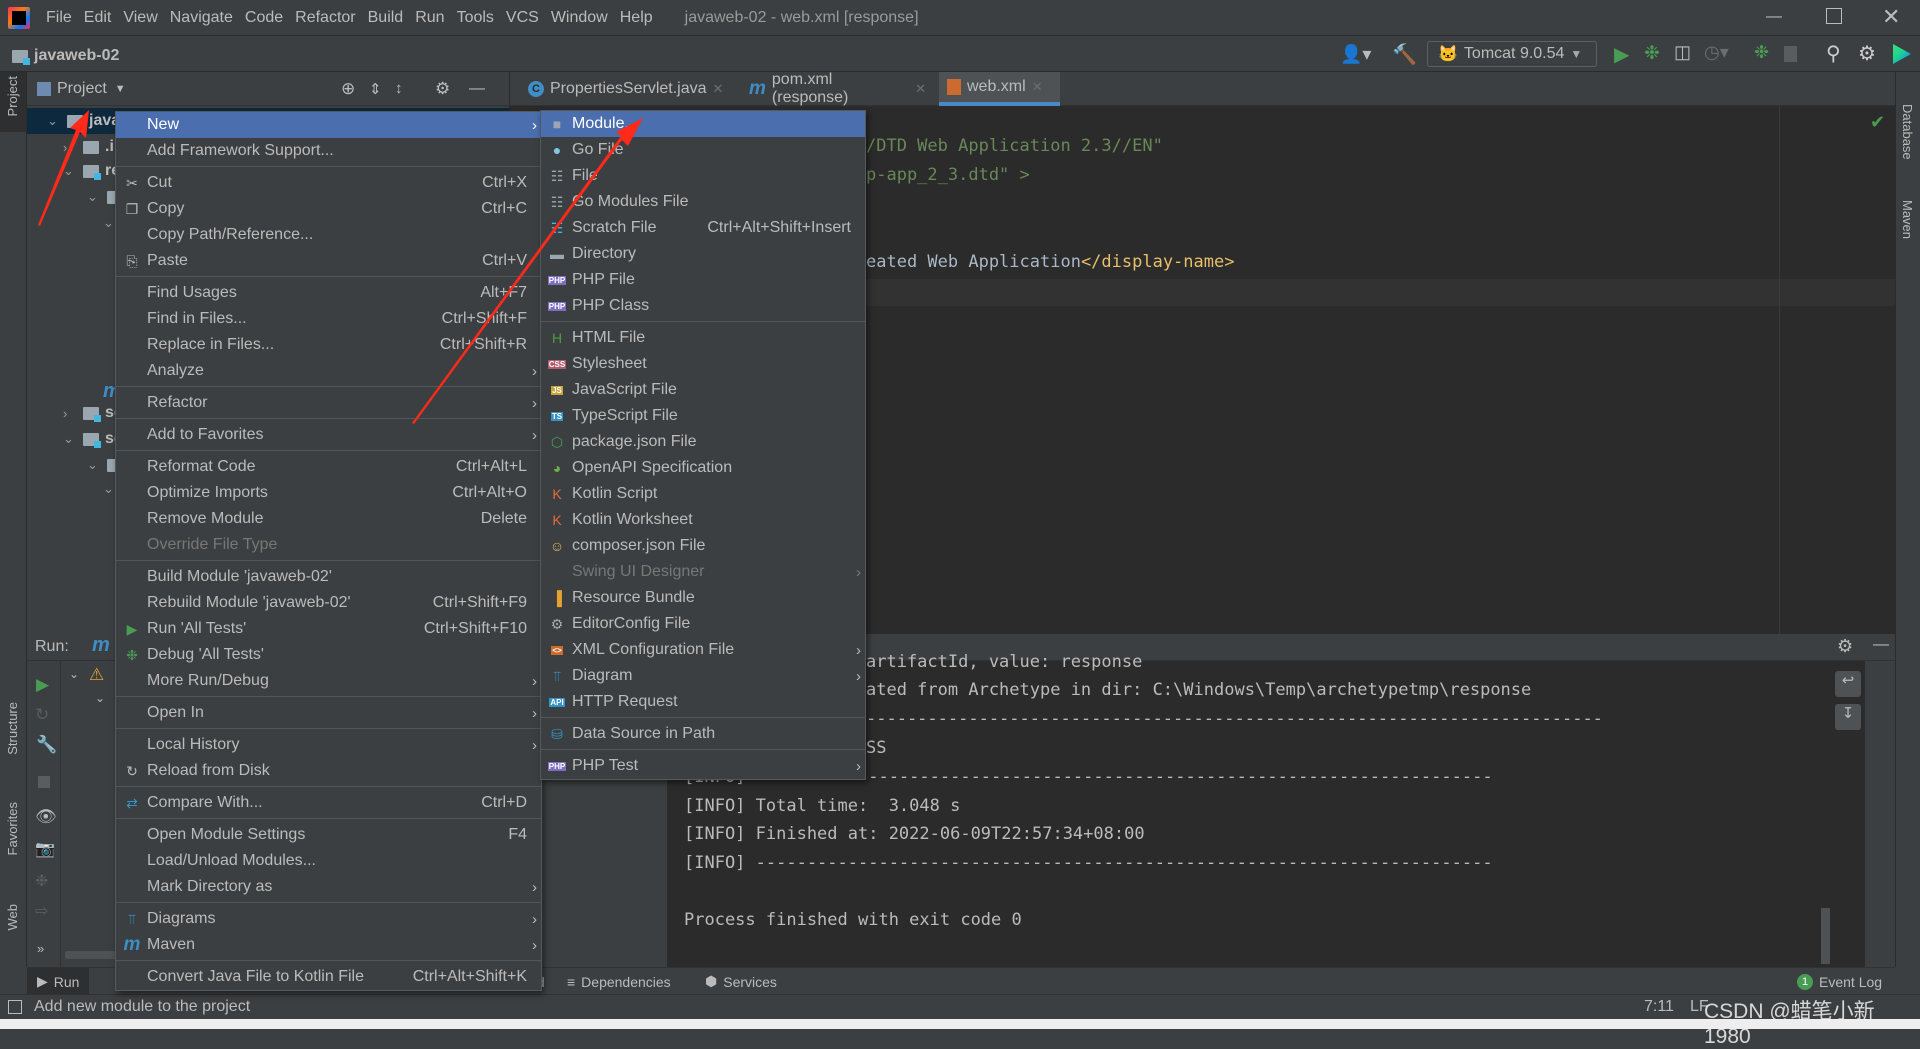 This screenshot has width=1920, height=1049. Describe the element at coordinates (59, 18) in the screenshot. I see `menu-file: File` at that location.